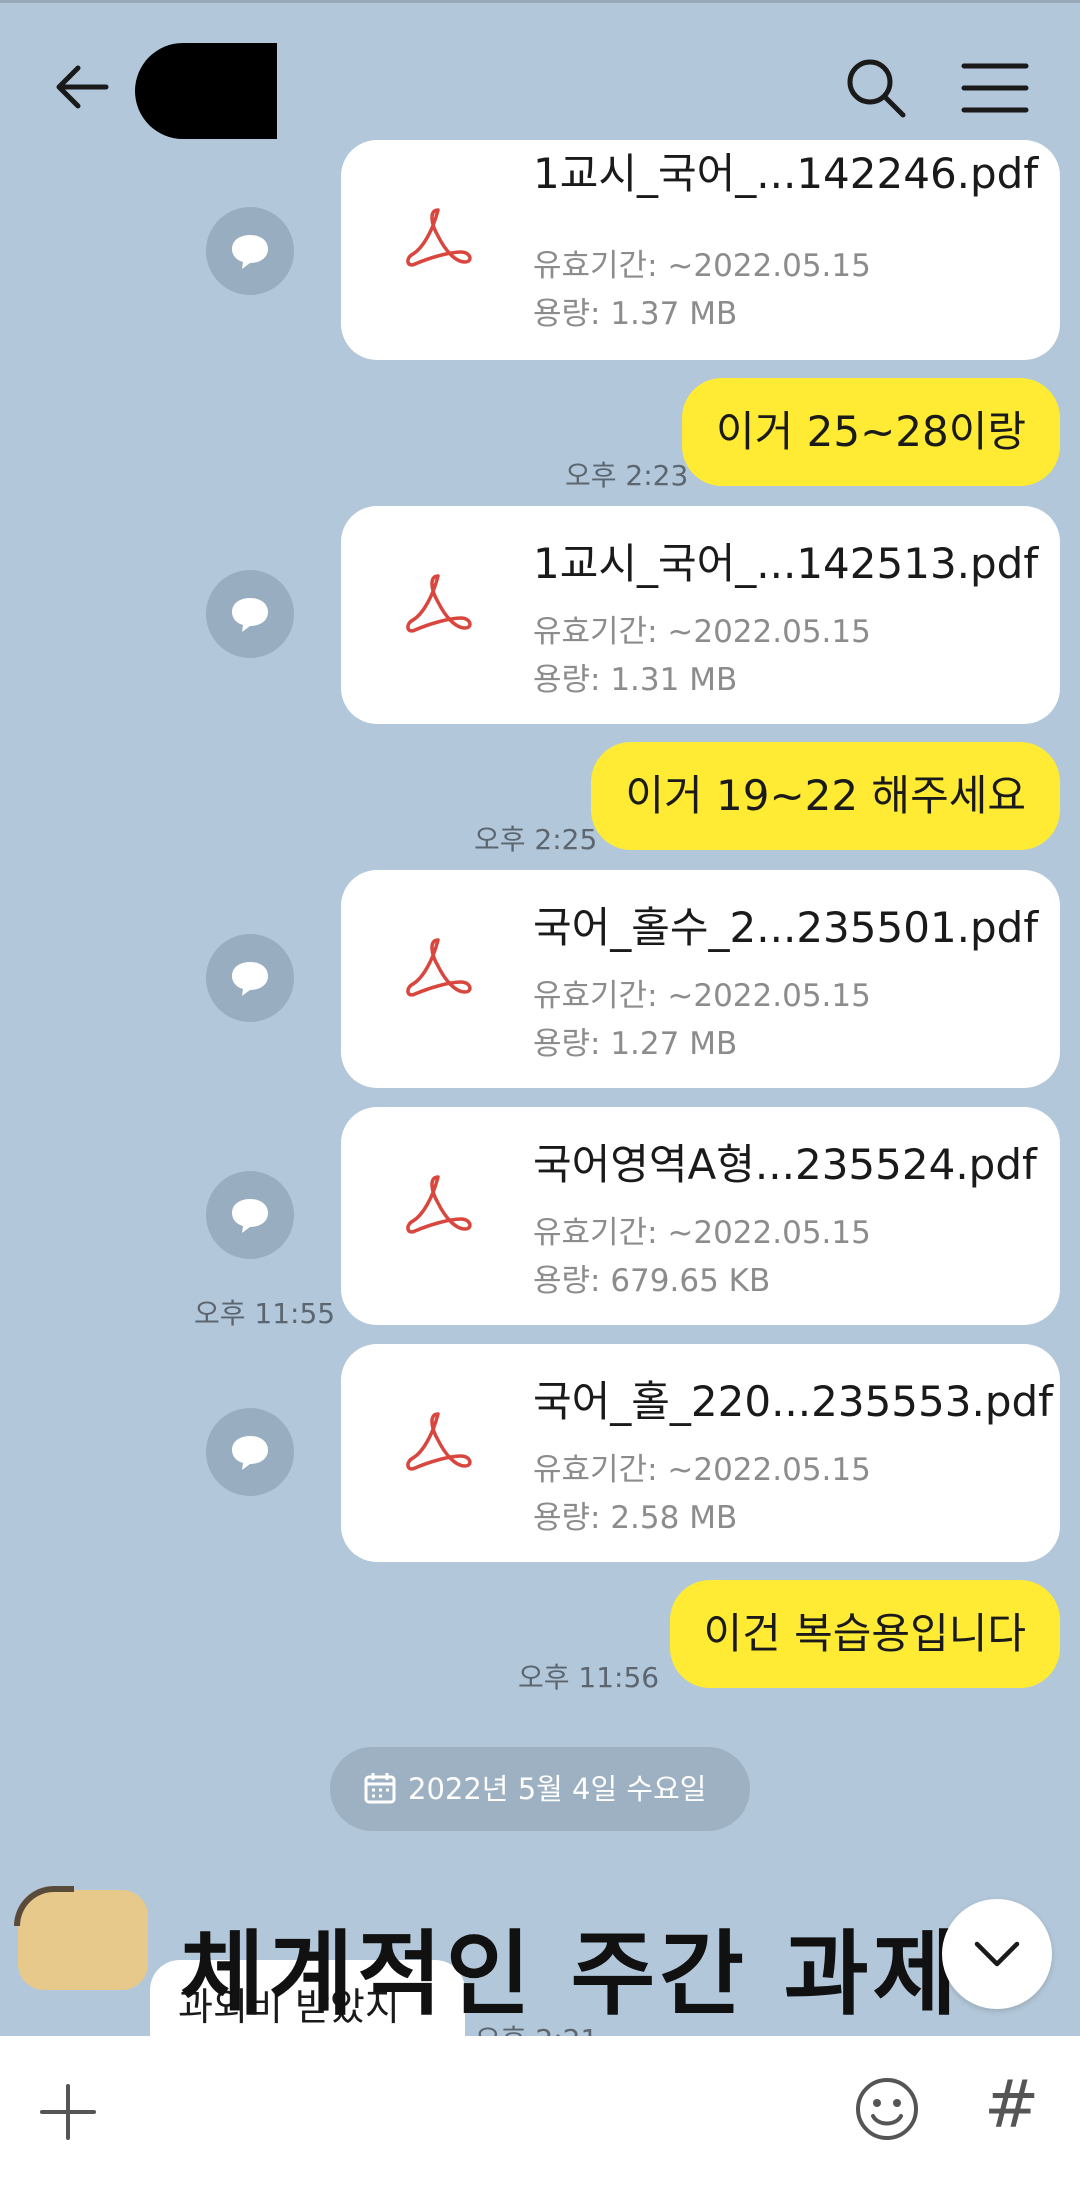  I want to click on attach-button, so click(68, 2114).